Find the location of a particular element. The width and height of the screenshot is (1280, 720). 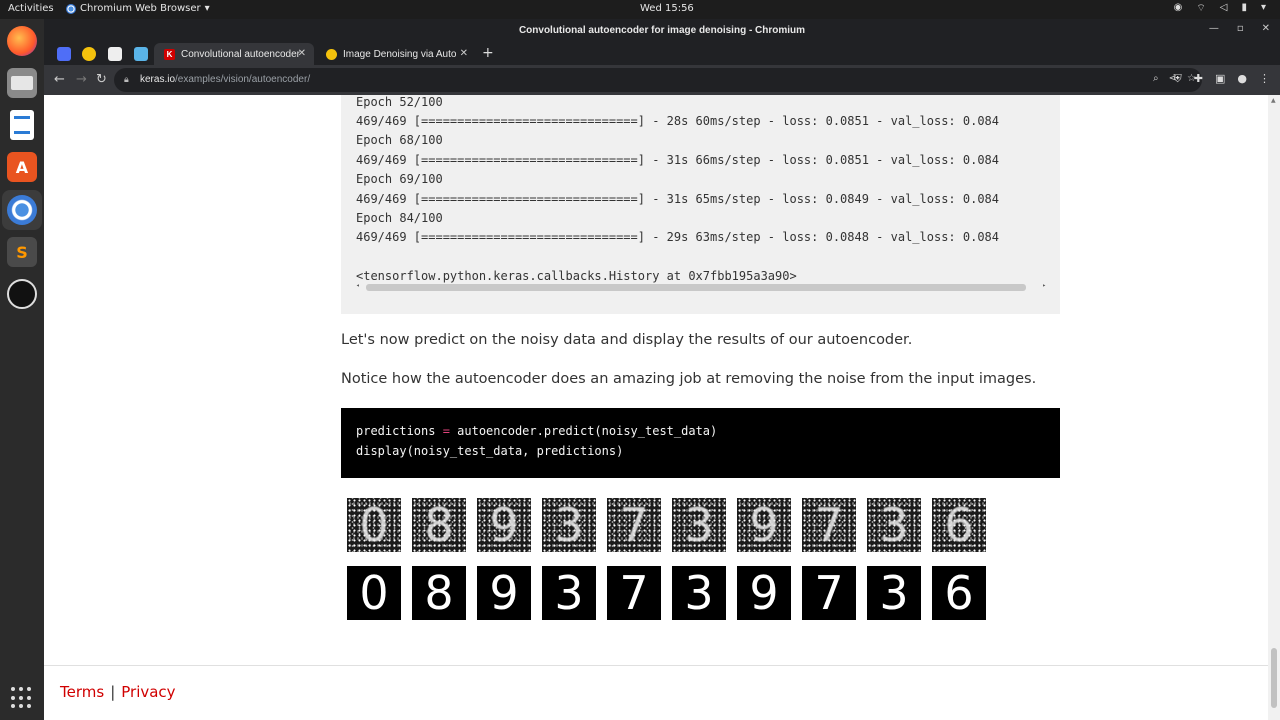

app-menu-label: Chromium Web Browser is located at coordinates (140, 8).